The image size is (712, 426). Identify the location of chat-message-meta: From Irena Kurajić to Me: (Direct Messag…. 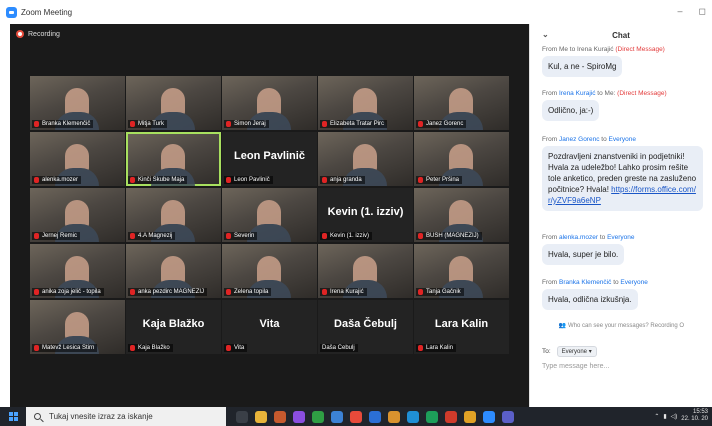
(627, 93).